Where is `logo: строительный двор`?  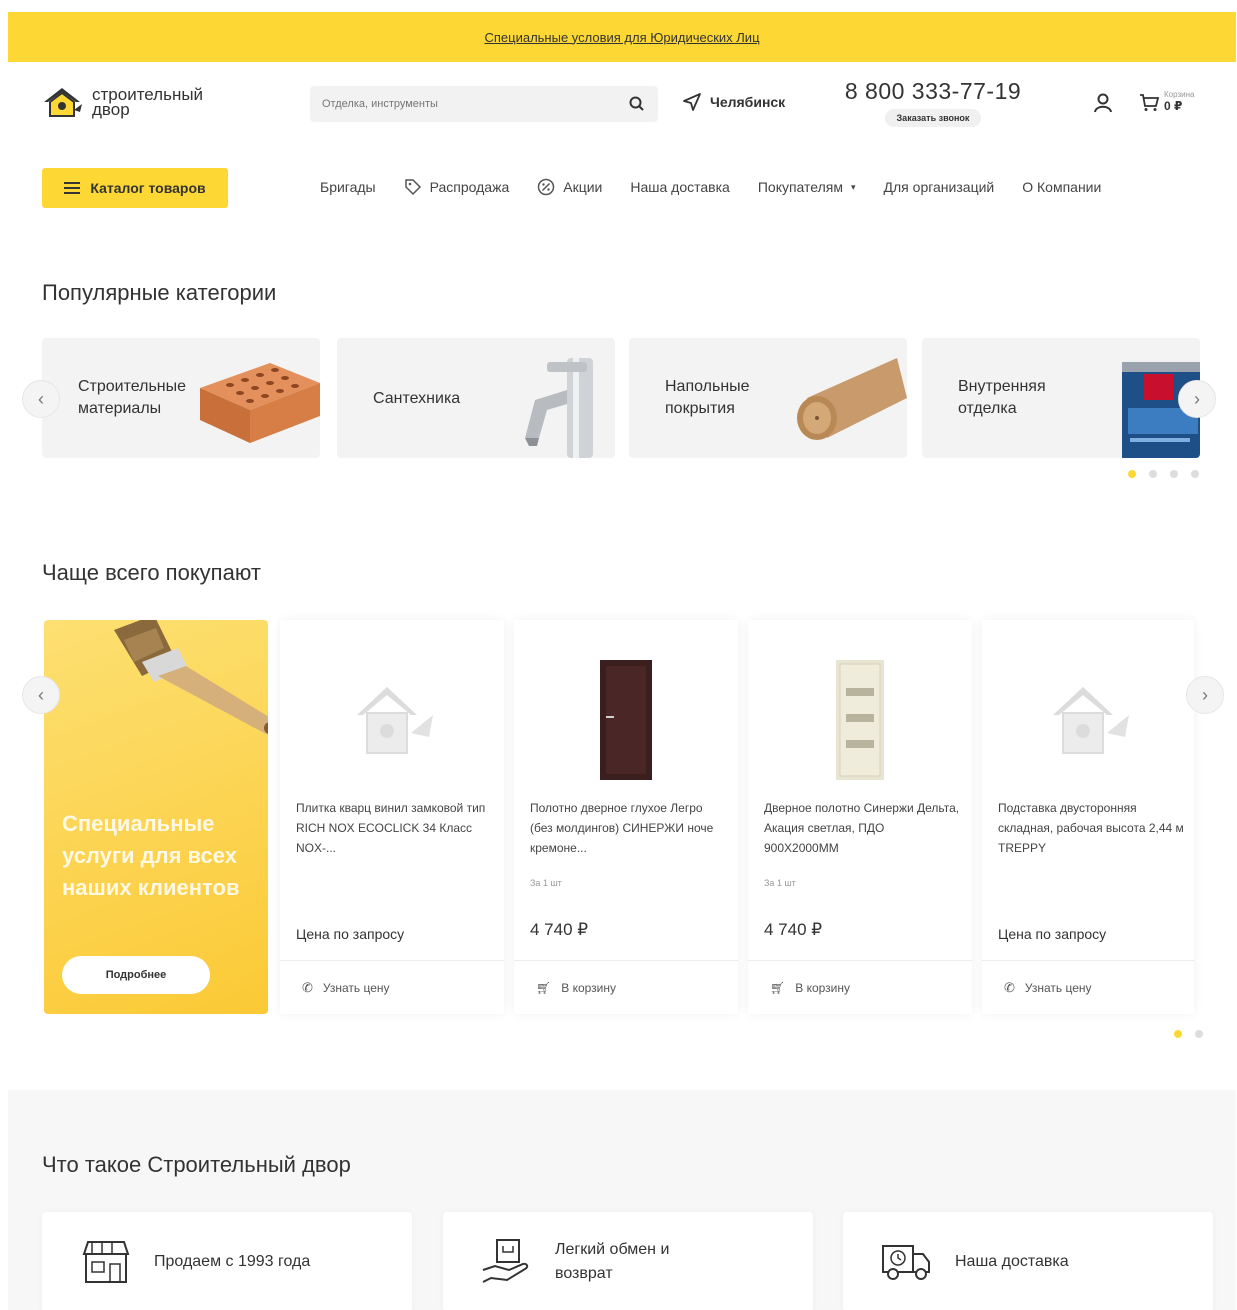 logo: строительный двор is located at coordinates (131, 102).